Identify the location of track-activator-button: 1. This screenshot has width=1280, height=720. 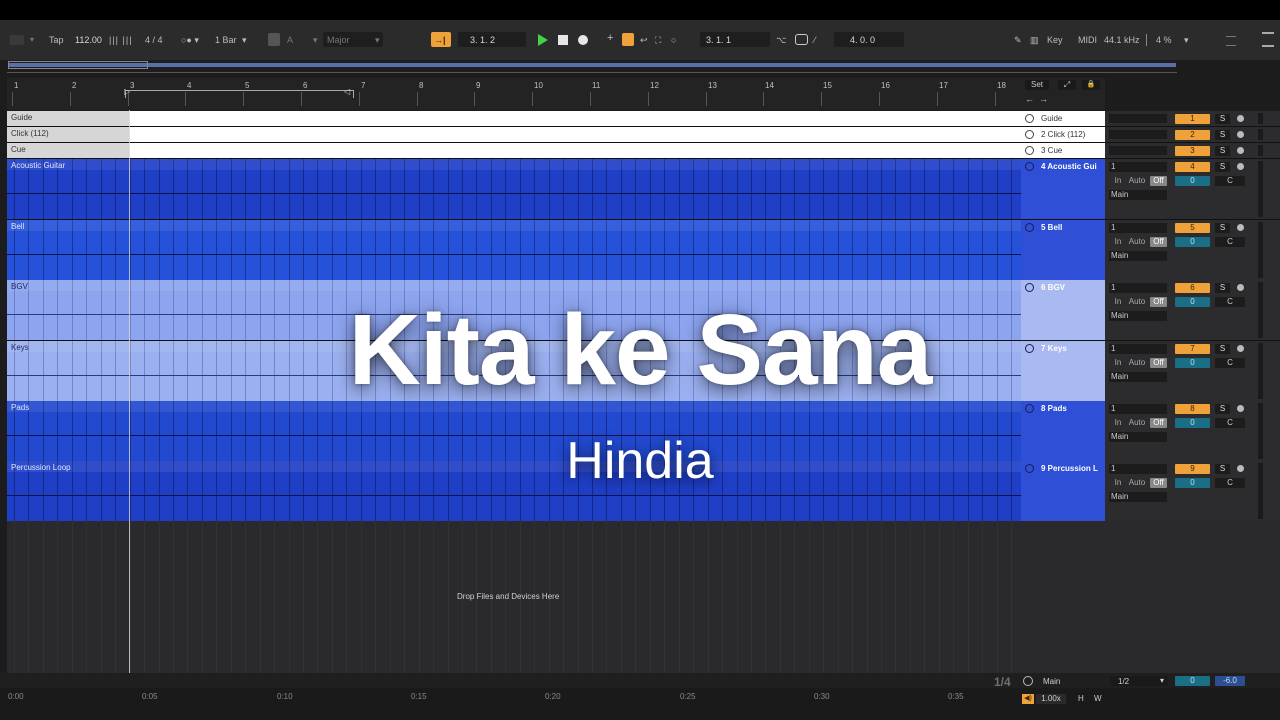
(1192, 119).